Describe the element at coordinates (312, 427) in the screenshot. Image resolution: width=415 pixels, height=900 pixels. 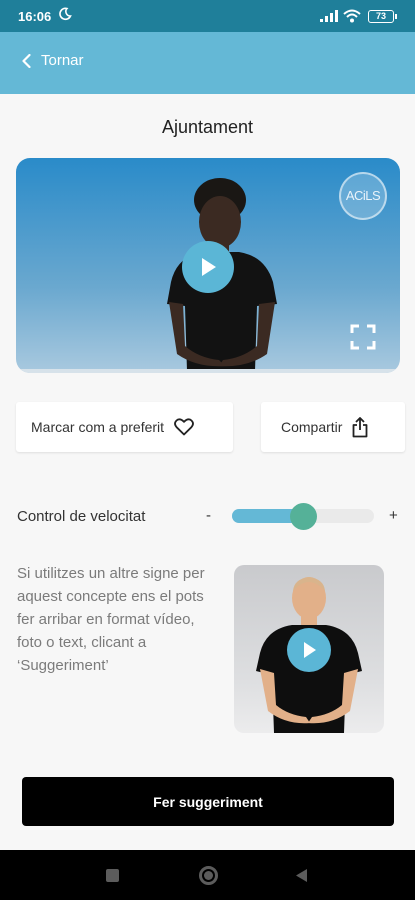
I see `share-label: Compartir` at that location.